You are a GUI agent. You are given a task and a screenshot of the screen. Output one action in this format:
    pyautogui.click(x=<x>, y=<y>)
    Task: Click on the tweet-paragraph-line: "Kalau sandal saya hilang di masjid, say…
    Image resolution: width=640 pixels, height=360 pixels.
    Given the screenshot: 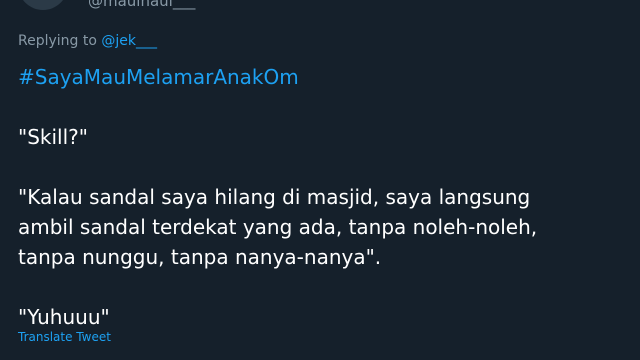 What is the action you would take?
    pyautogui.click(x=274, y=197)
    